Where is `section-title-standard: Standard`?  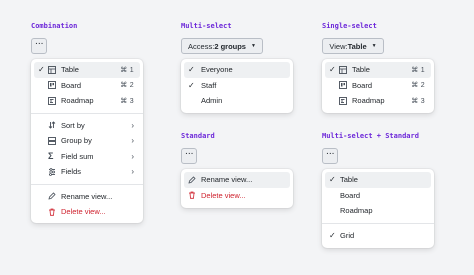 section-title-standard: Standard is located at coordinates (198, 136).